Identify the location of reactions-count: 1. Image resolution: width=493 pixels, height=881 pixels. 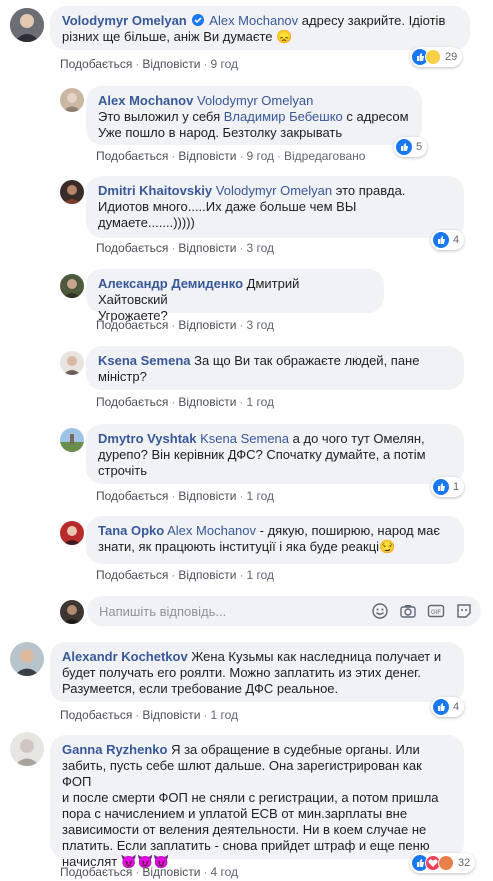
(456, 487).